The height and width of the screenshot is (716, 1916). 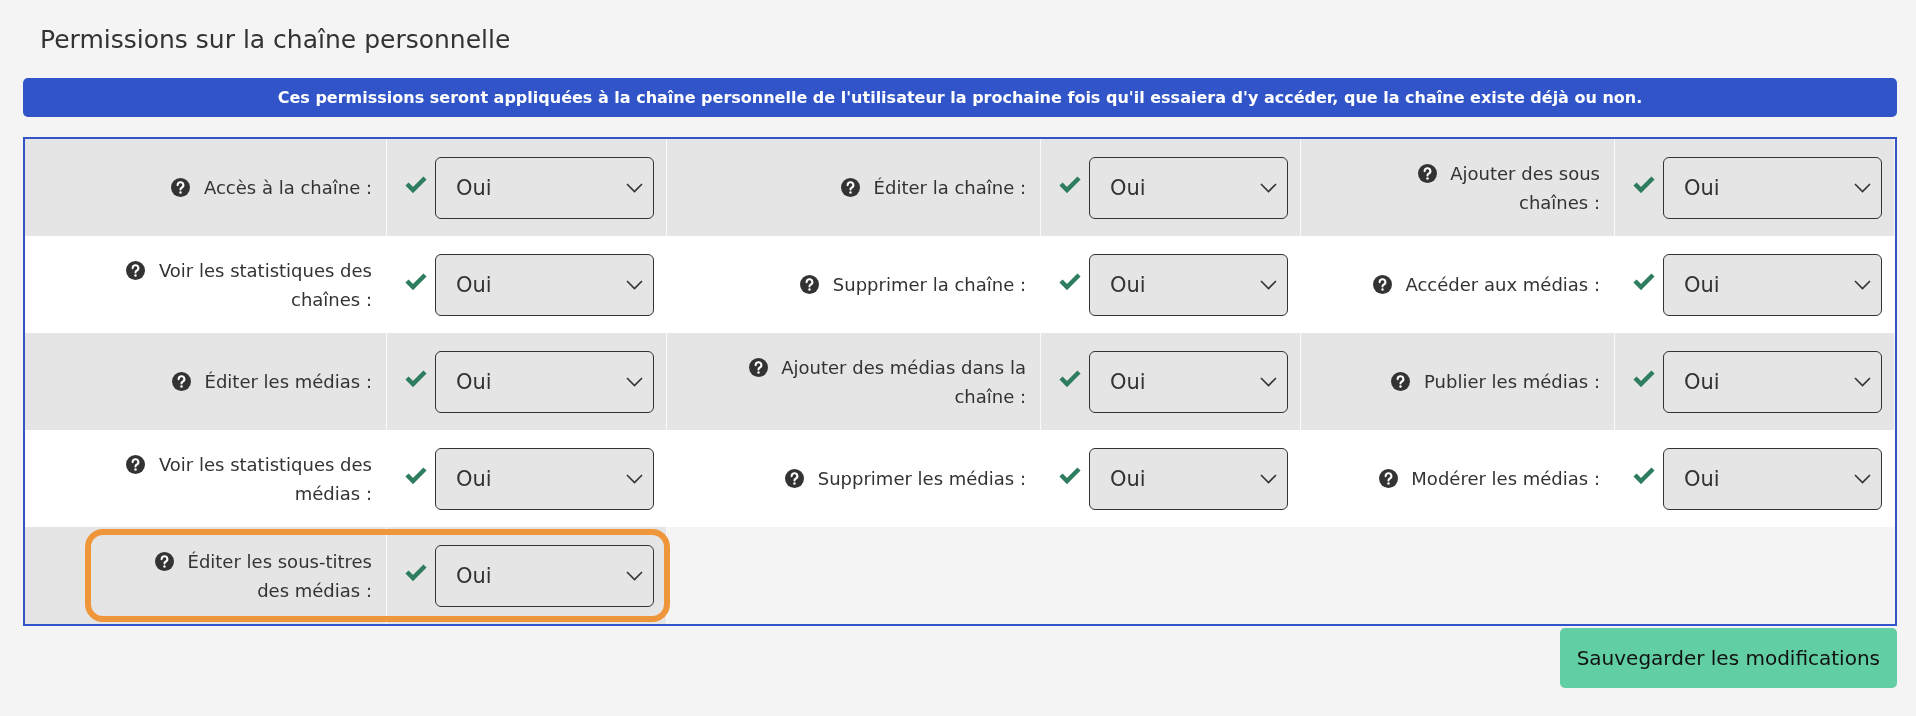 I want to click on permission-label: Ajouter des sous chaînes :, so click(x=1525, y=187).